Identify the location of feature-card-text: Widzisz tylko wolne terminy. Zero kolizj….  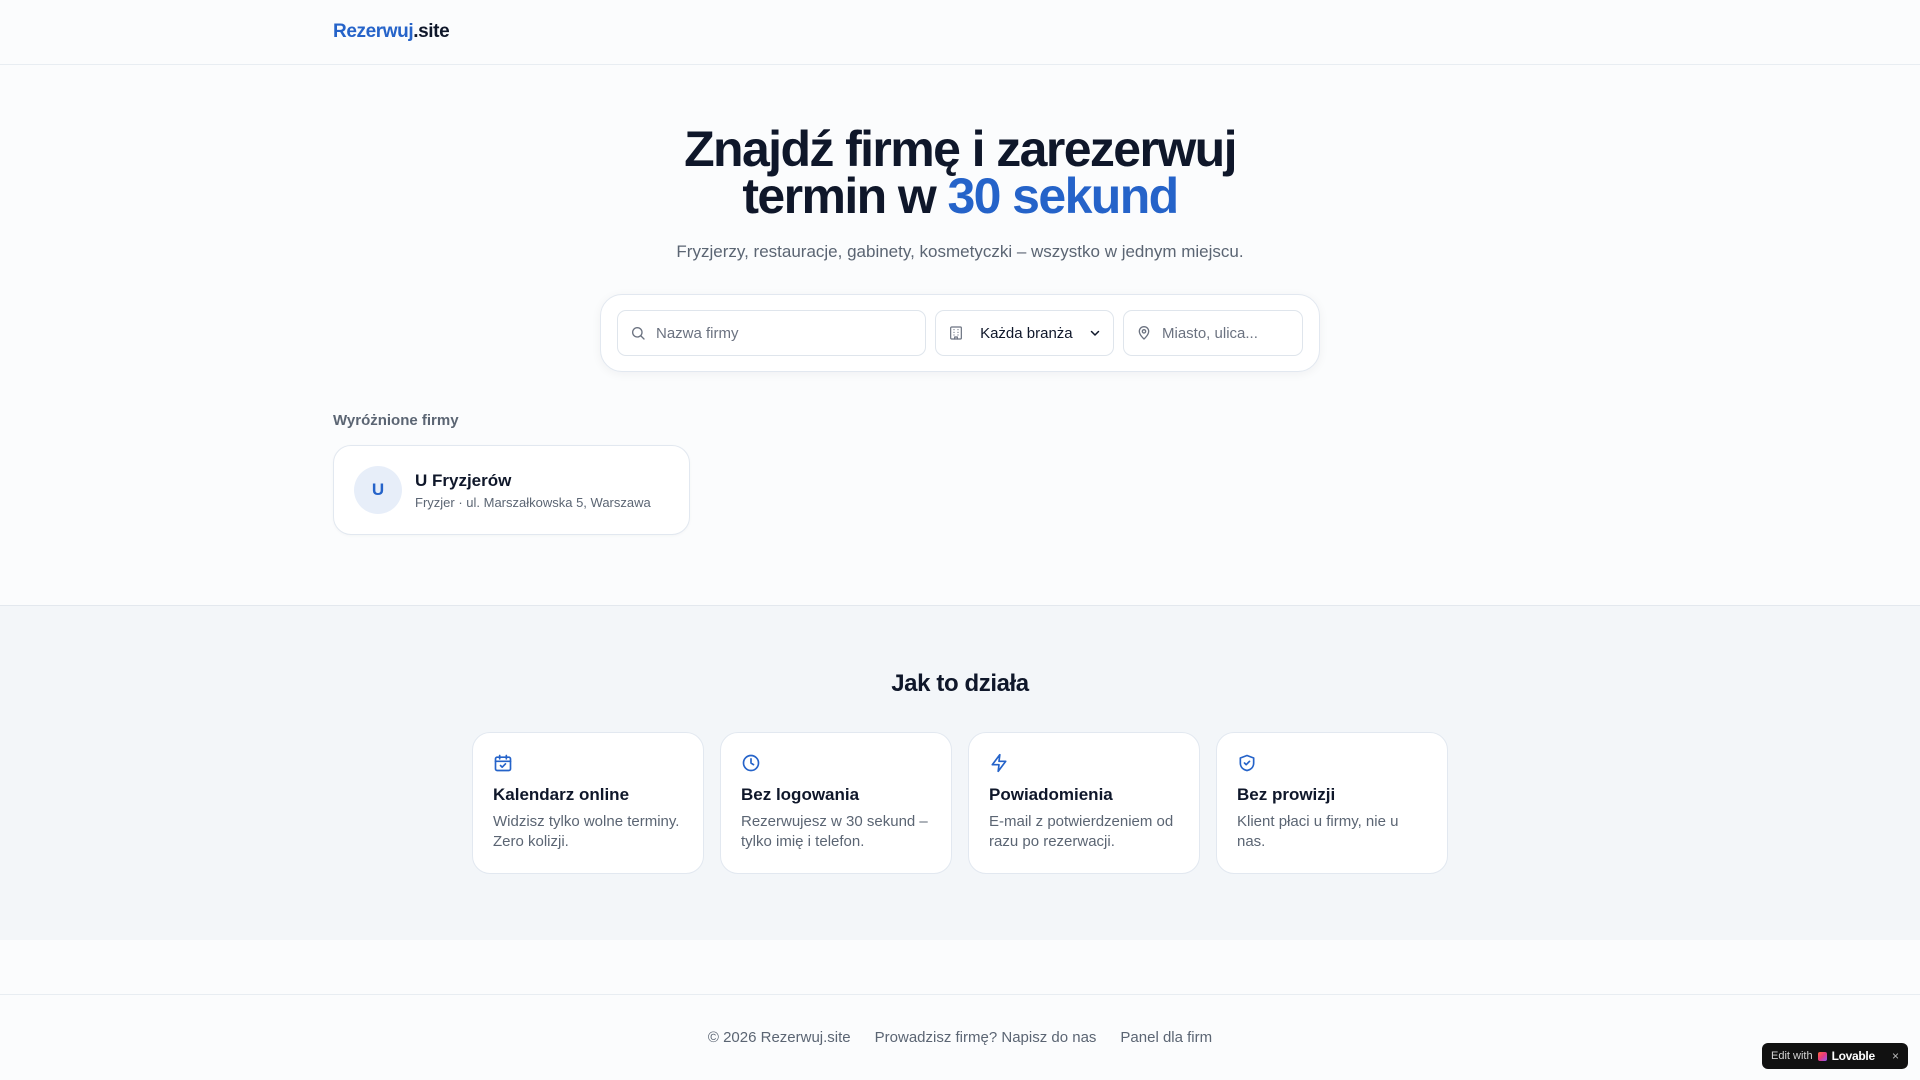
(586, 831).